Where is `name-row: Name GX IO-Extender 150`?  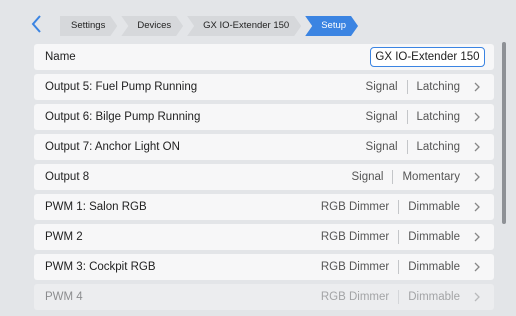 name-row: Name GX IO-Extender 150 is located at coordinates (264, 57).